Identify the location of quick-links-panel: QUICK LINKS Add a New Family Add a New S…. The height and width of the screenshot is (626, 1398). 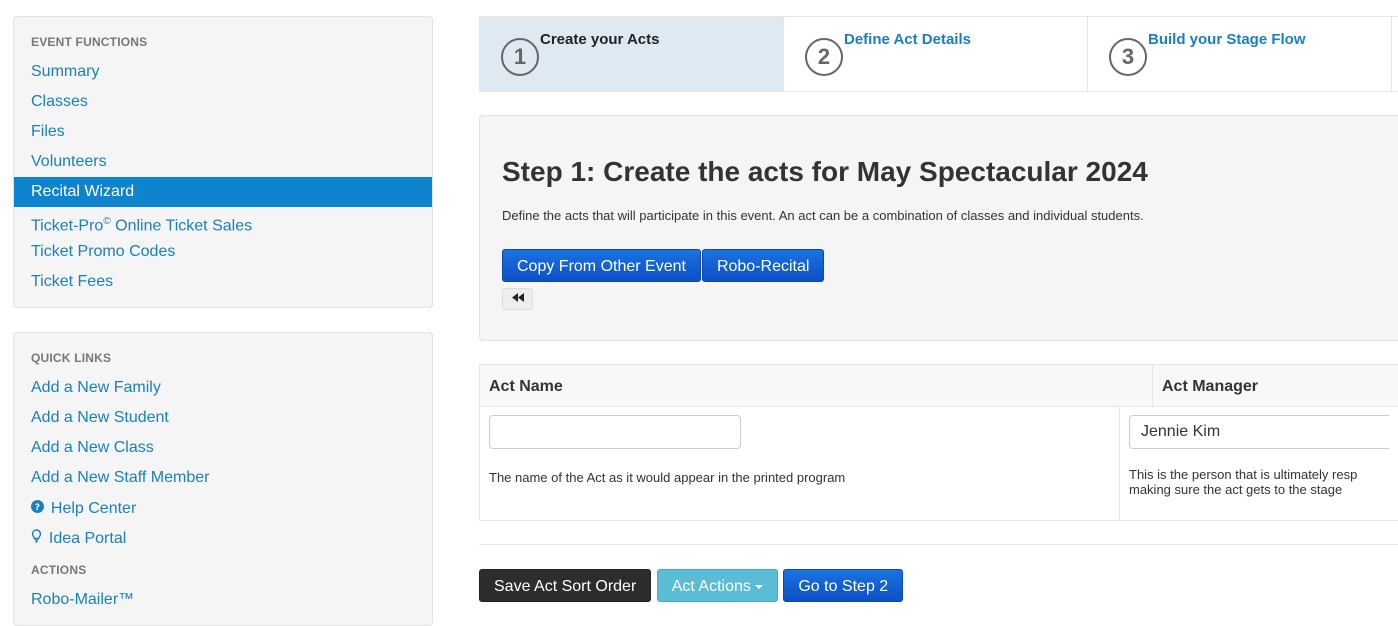
(223, 479).